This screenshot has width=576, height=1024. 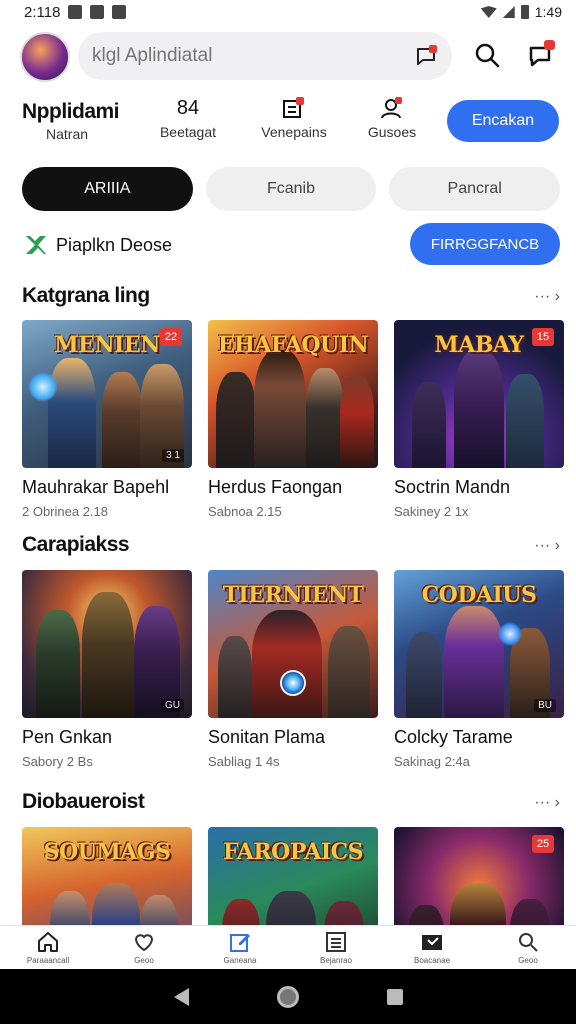 What do you see at coordinates (65, 511) in the screenshot?
I see `card-meta: 2 Obrinea 2.18` at bounding box center [65, 511].